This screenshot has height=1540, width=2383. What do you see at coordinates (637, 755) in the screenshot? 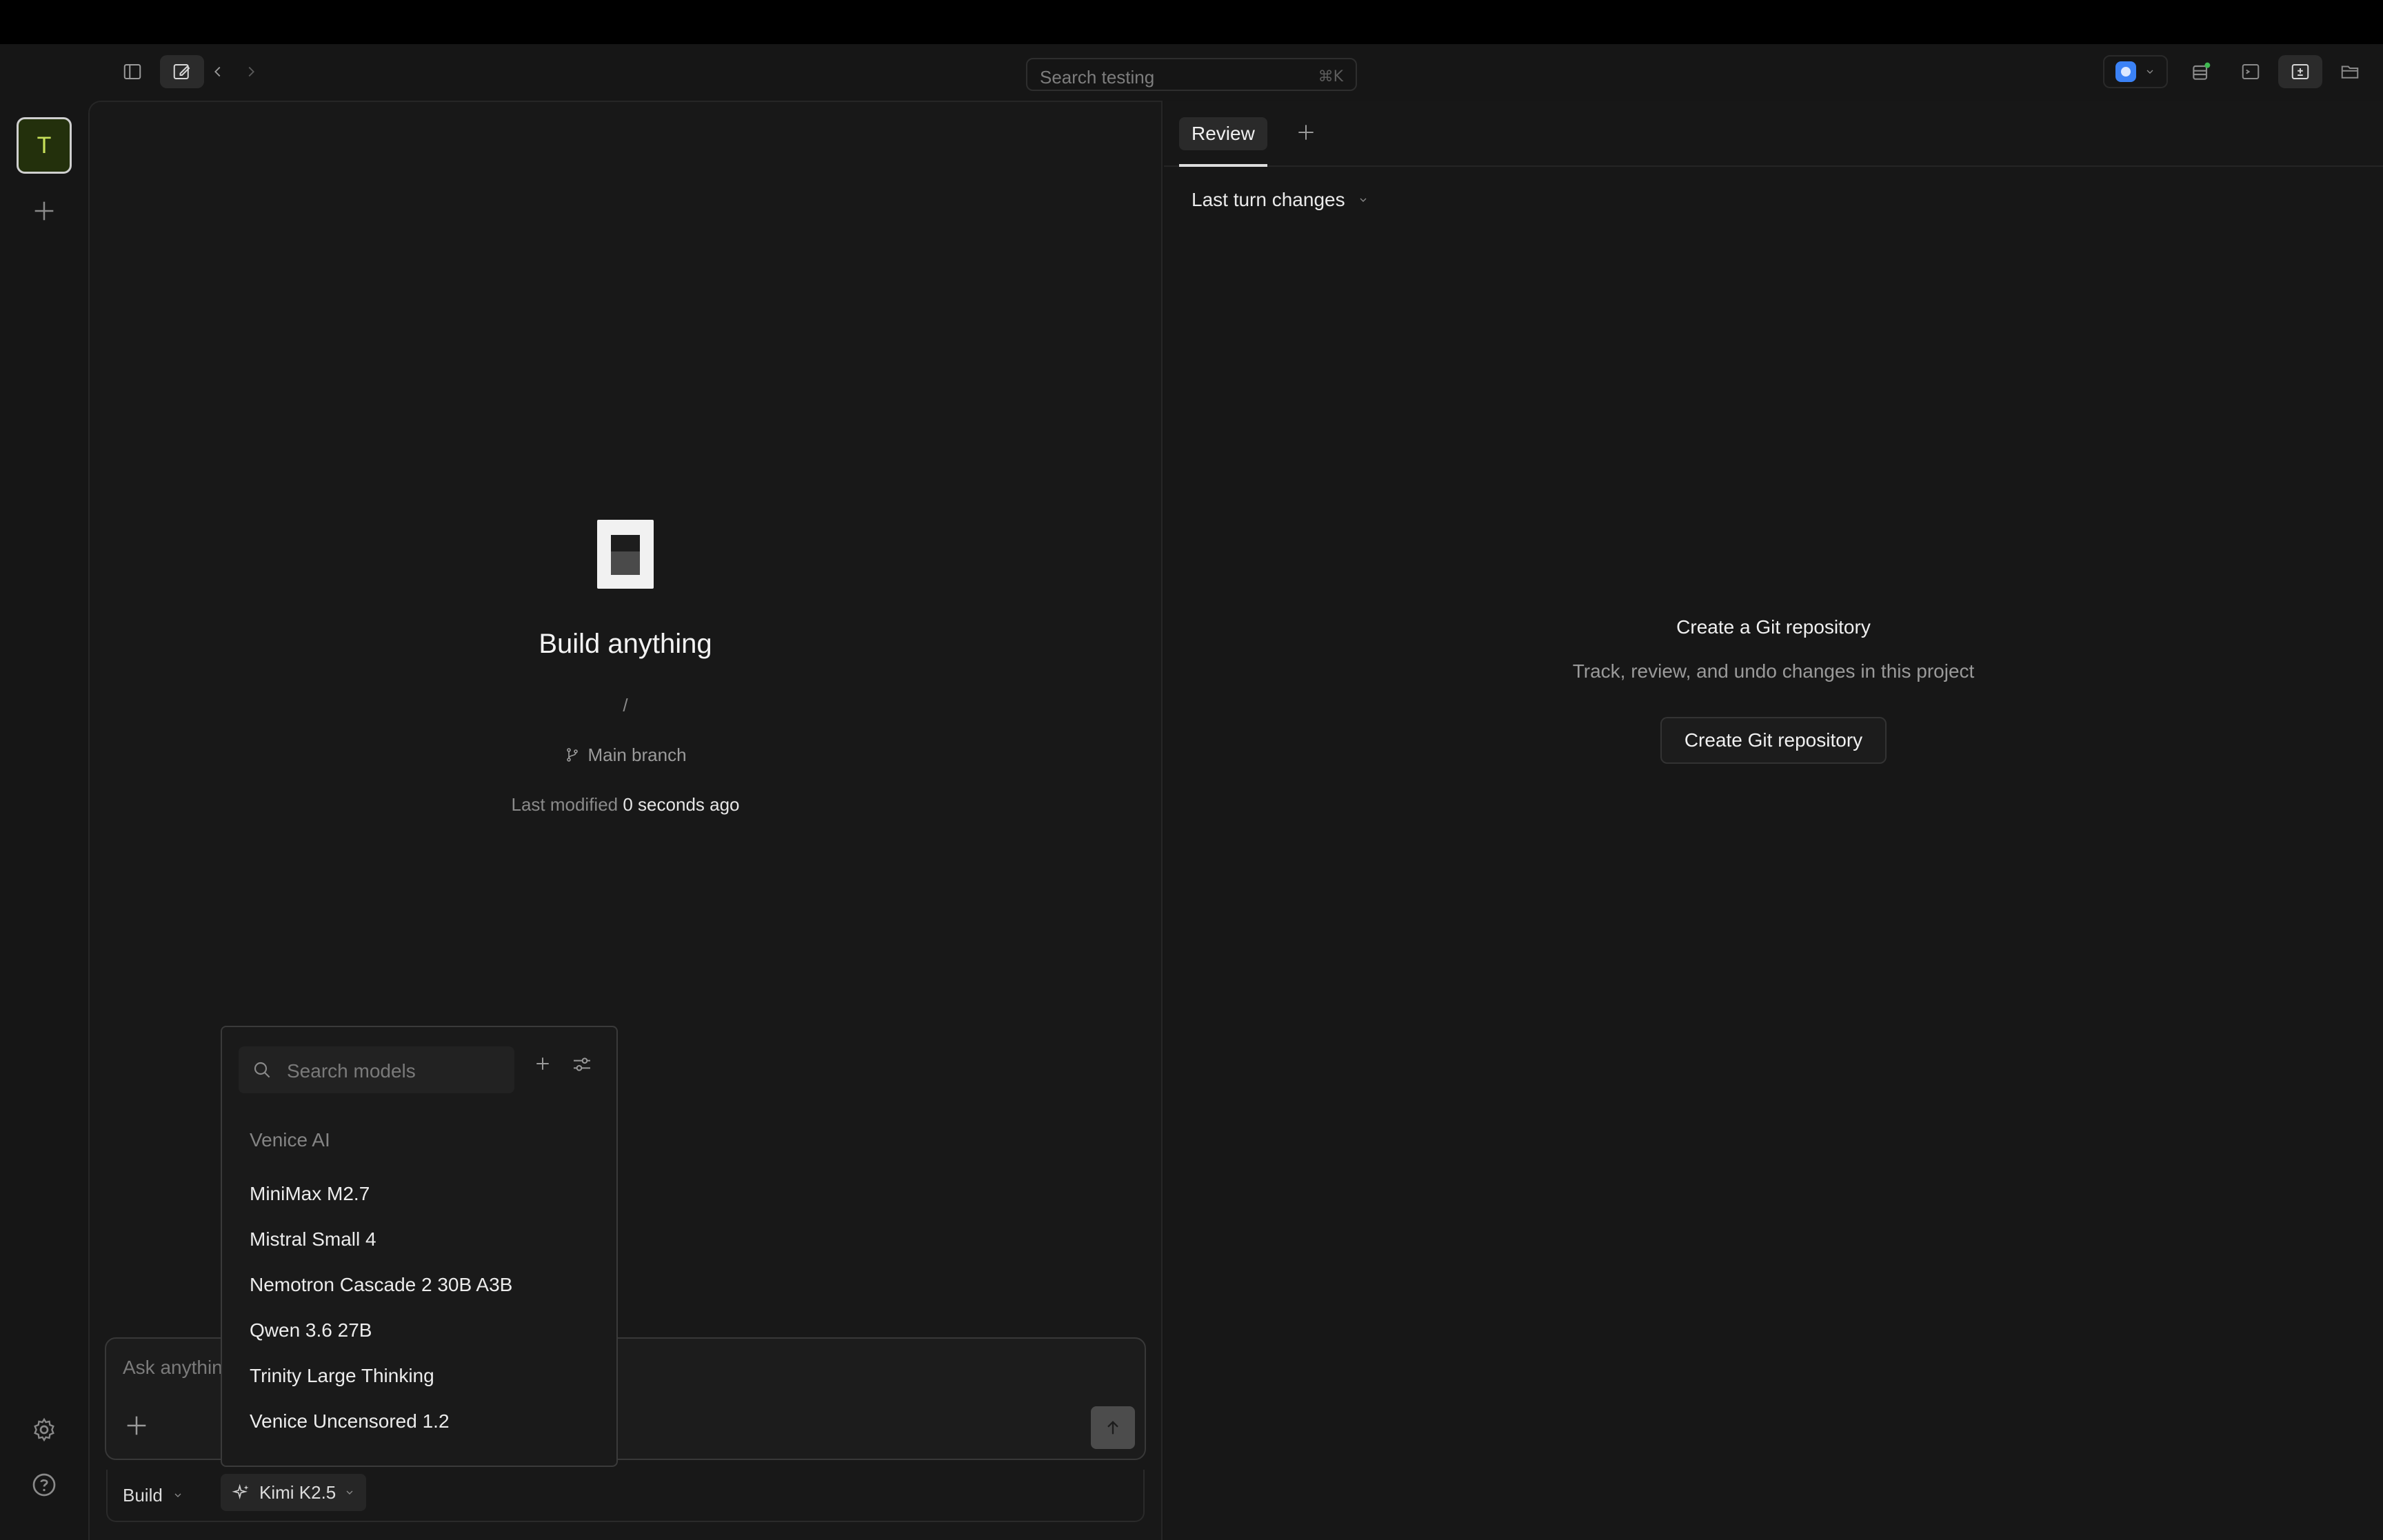
I see `branch-label: Main branch` at bounding box center [637, 755].